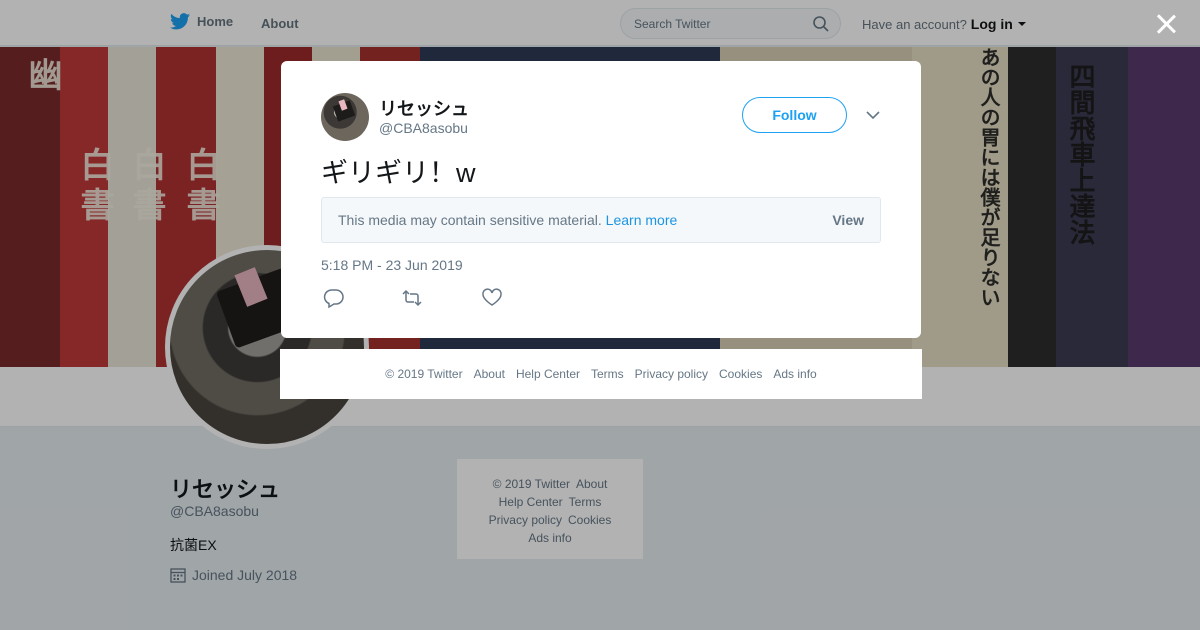  I want to click on modal-footer-about-link: About, so click(489, 374).